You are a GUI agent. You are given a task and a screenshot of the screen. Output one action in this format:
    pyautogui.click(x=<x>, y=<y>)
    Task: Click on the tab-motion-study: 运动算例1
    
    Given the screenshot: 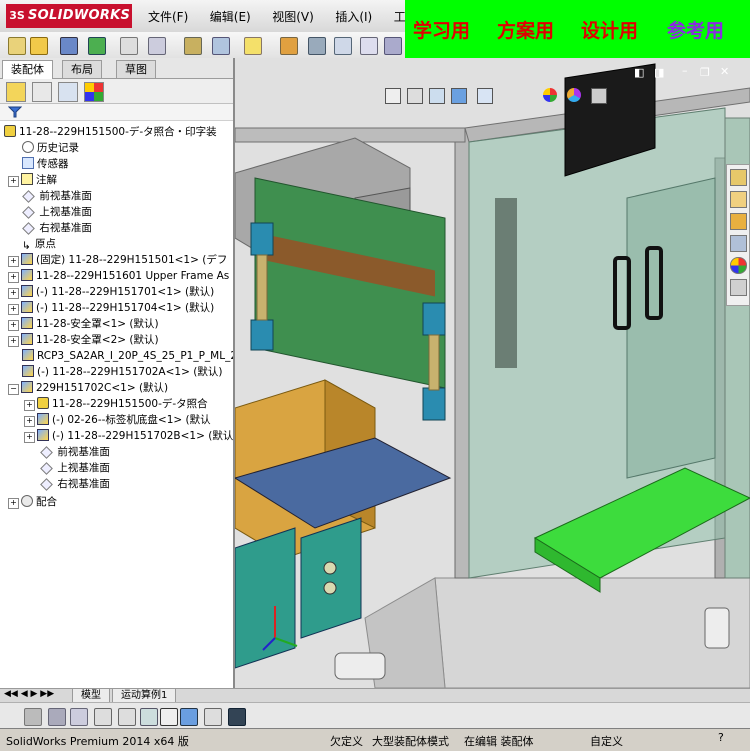 What is the action you would take?
    pyautogui.click(x=144, y=696)
    